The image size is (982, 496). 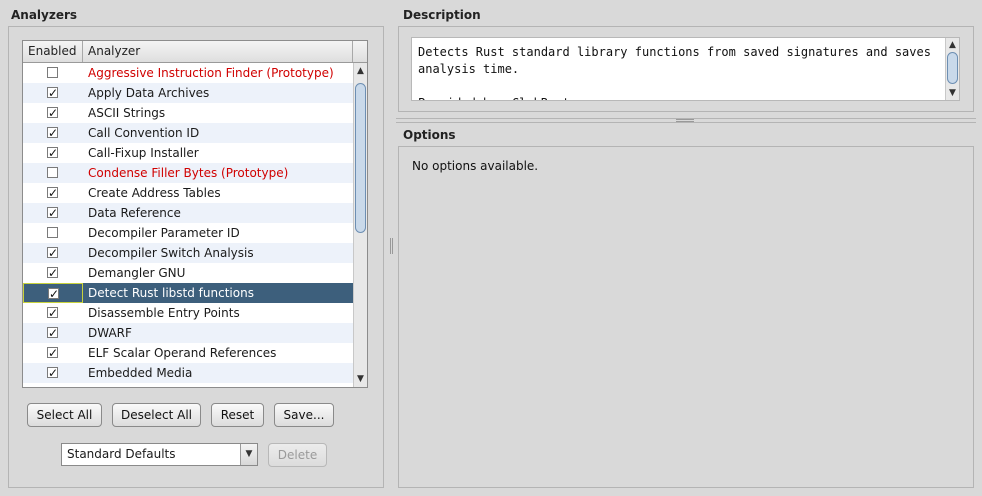 I want to click on analyzer-name: Detect Rust libstd functions, so click(x=171, y=293).